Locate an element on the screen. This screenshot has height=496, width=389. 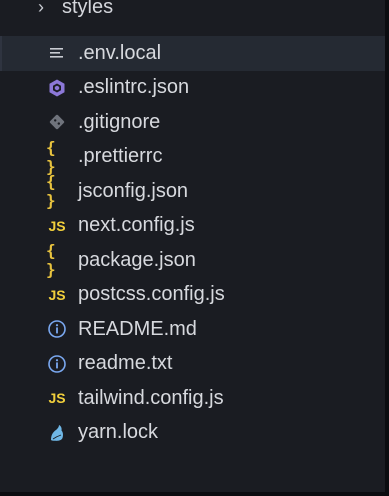
file-row-readme-txt: readme.txt is located at coordinates (192, 364).